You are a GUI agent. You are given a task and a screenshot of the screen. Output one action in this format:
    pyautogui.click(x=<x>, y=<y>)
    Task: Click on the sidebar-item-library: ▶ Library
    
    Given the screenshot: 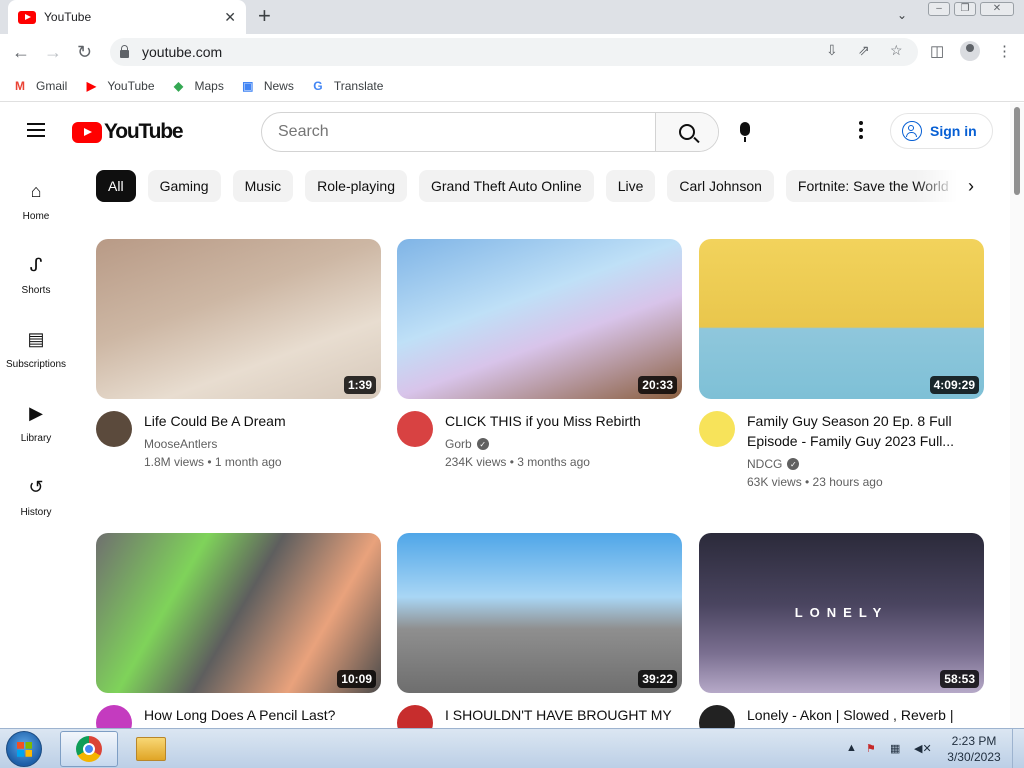 What is the action you would take?
    pyautogui.click(x=36, y=424)
    